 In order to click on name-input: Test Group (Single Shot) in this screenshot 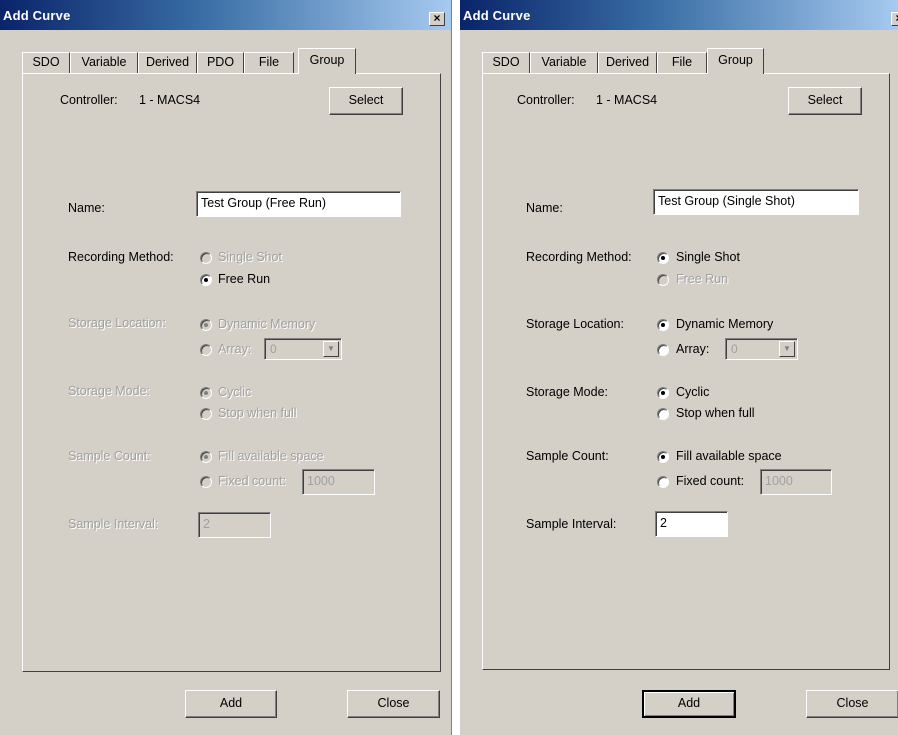, I will do `click(756, 202)`.